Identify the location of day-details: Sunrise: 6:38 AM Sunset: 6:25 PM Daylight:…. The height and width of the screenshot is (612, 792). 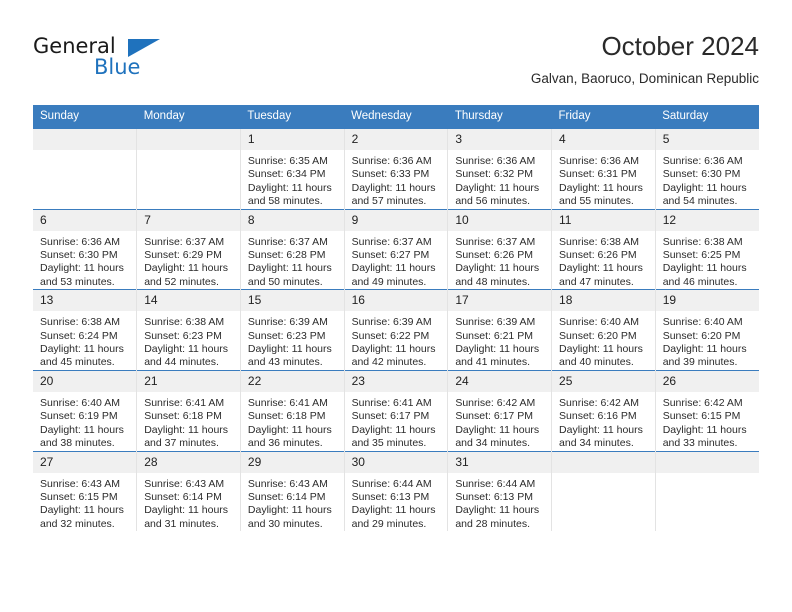
(707, 260).